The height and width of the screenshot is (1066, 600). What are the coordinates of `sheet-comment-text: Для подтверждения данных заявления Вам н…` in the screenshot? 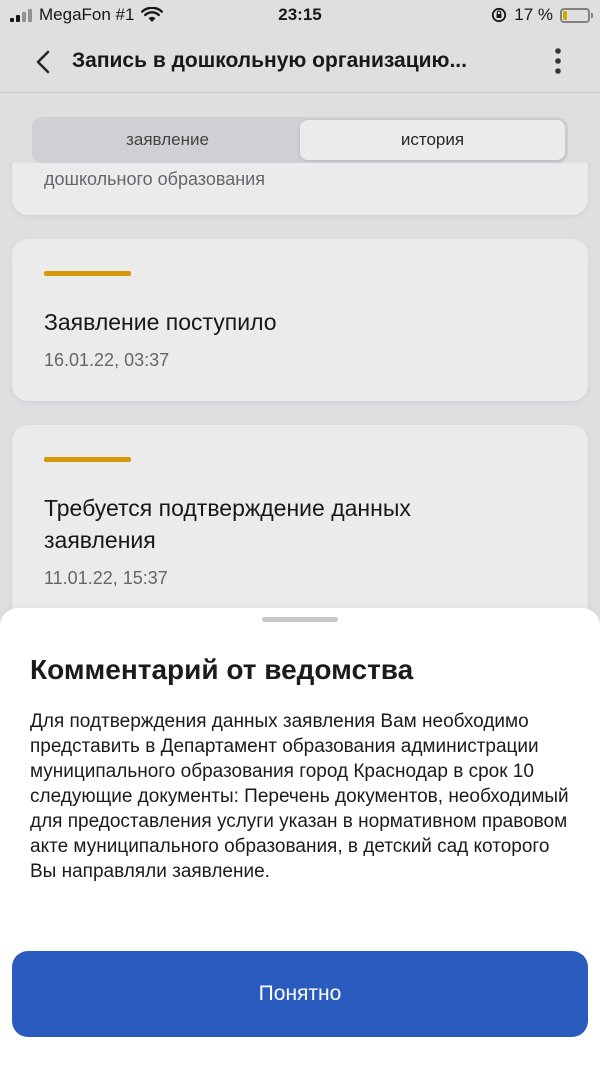 It's located at (299, 796).